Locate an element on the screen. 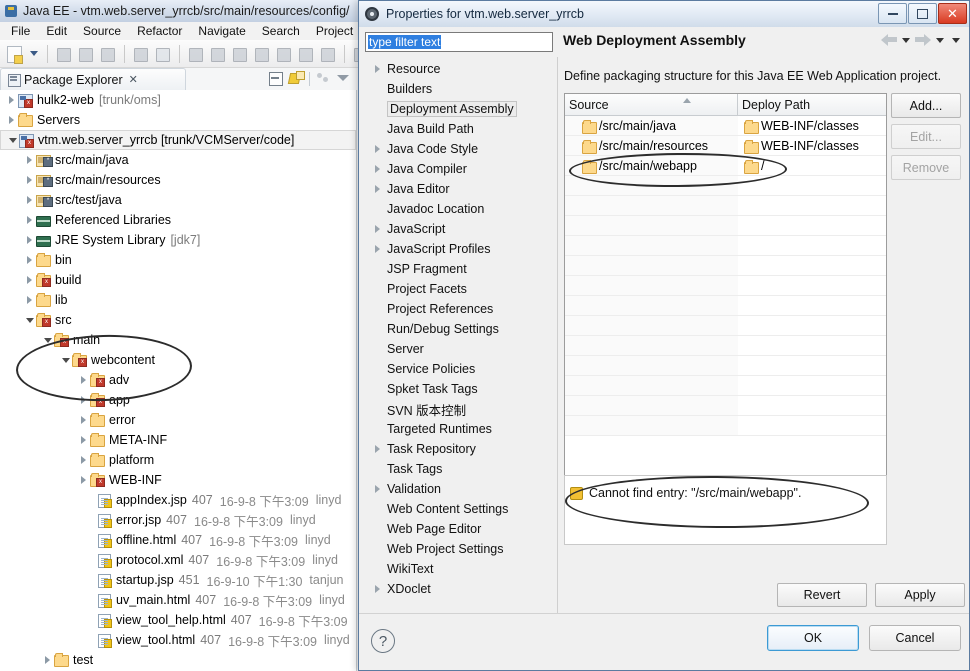  settings-tree-item: Builders is located at coordinates (459, 89).